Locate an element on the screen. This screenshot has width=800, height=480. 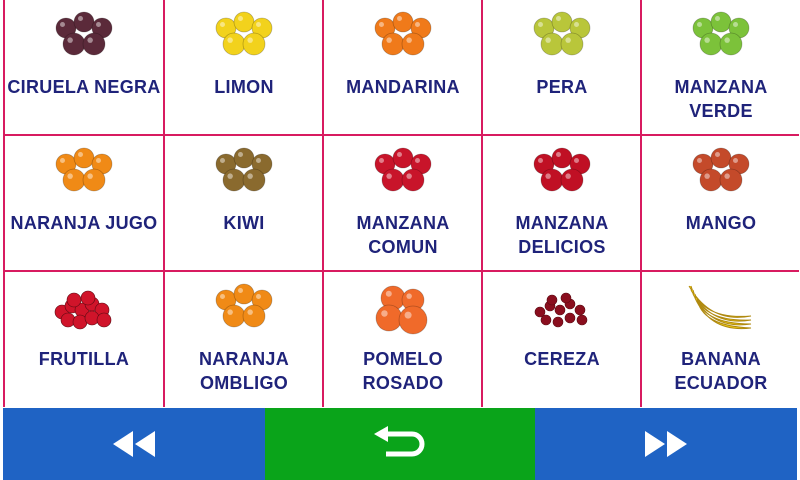
return-icon is located at coordinates (399, 441).